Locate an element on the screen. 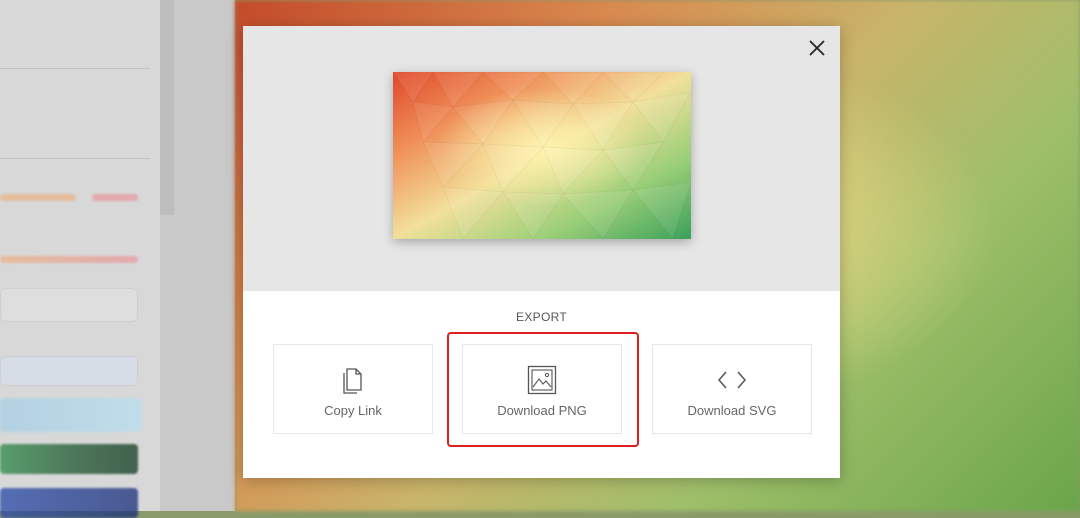  download-svg-button: Download SVG is located at coordinates (732, 389).